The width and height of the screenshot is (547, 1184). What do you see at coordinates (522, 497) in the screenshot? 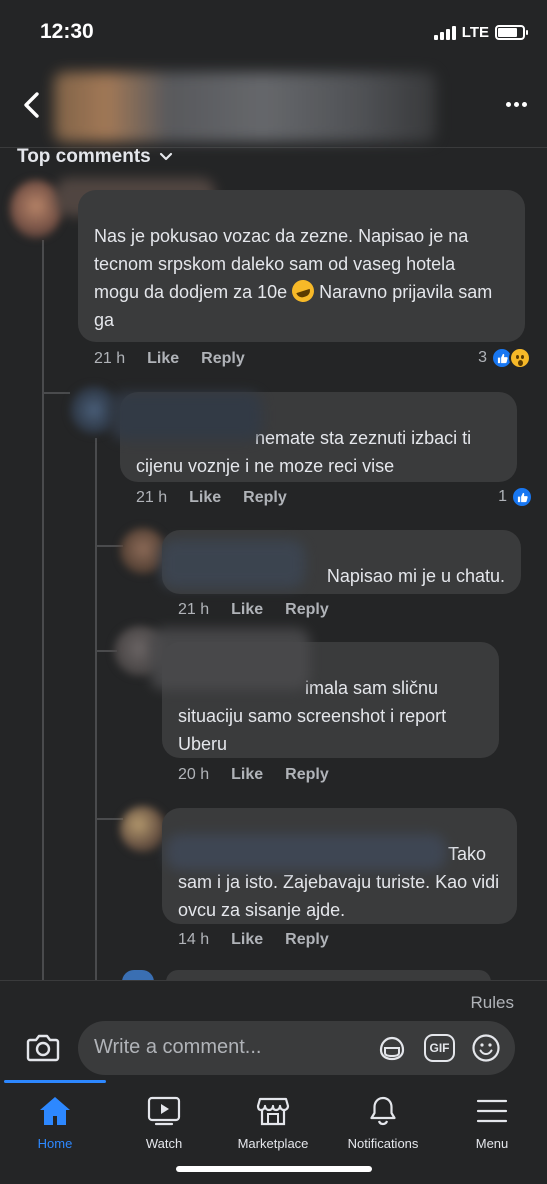
I see `like-reaction-icon` at bounding box center [522, 497].